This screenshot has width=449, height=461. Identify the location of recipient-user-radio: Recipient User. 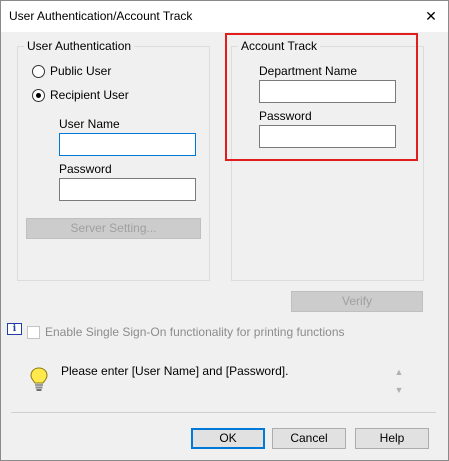
(80, 95).